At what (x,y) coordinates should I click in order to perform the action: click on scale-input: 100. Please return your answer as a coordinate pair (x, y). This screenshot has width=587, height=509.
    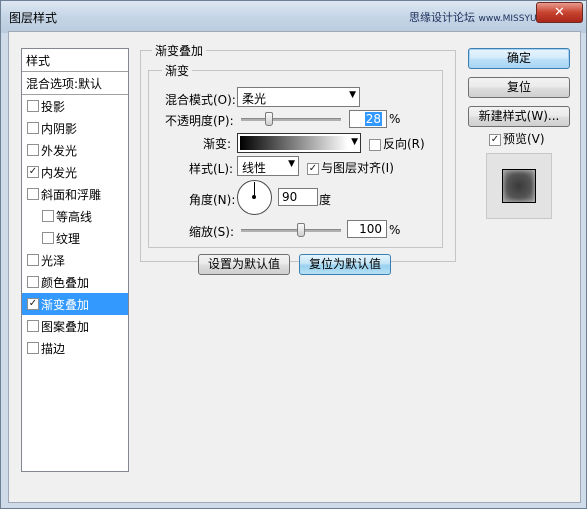
    Looking at the image, I should click on (367, 229).